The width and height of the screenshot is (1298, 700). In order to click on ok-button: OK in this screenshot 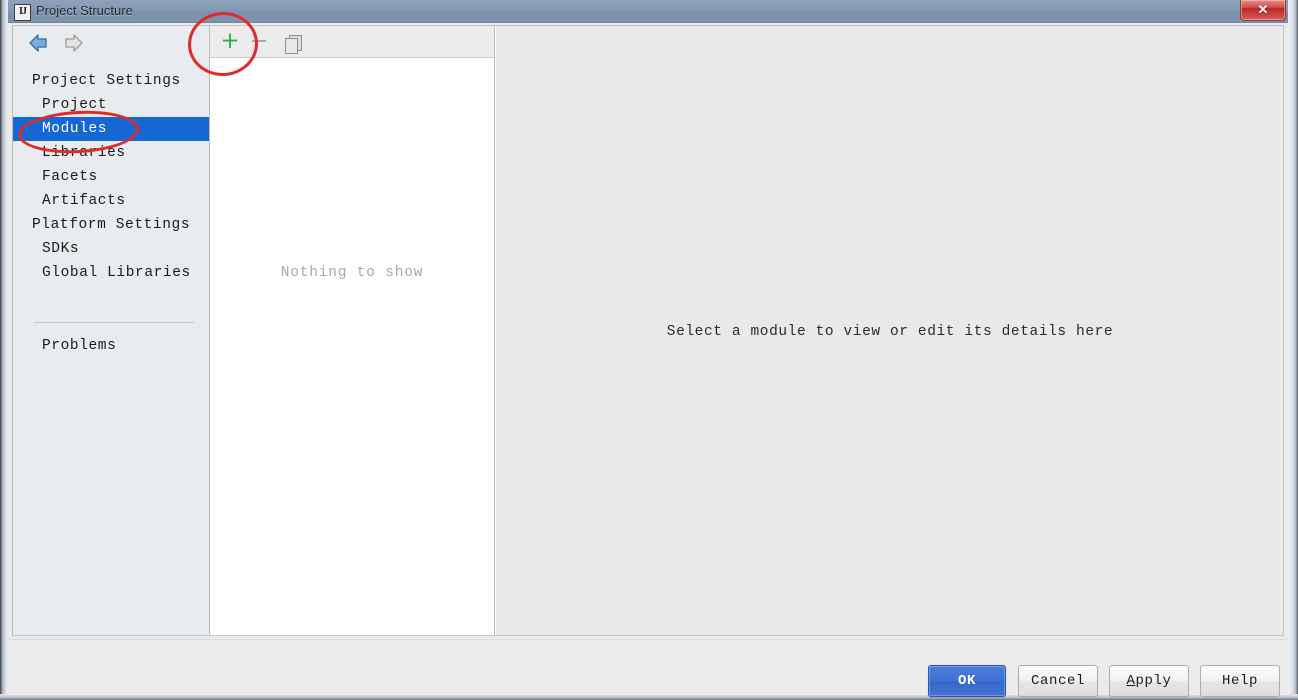, I will do `click(967, 681)`.